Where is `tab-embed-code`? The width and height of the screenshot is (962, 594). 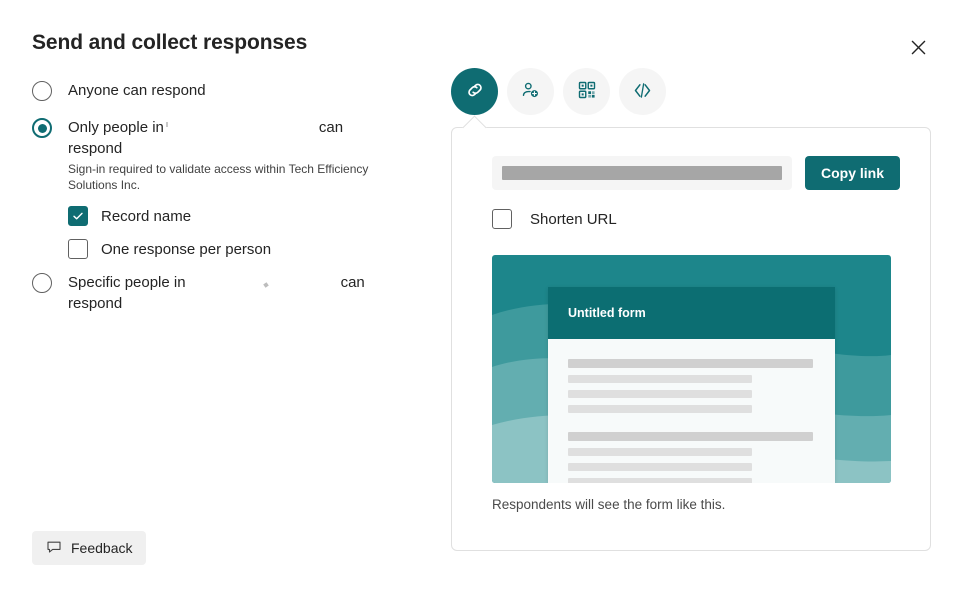
tab-embed-code is located at coordinates (642, 91).